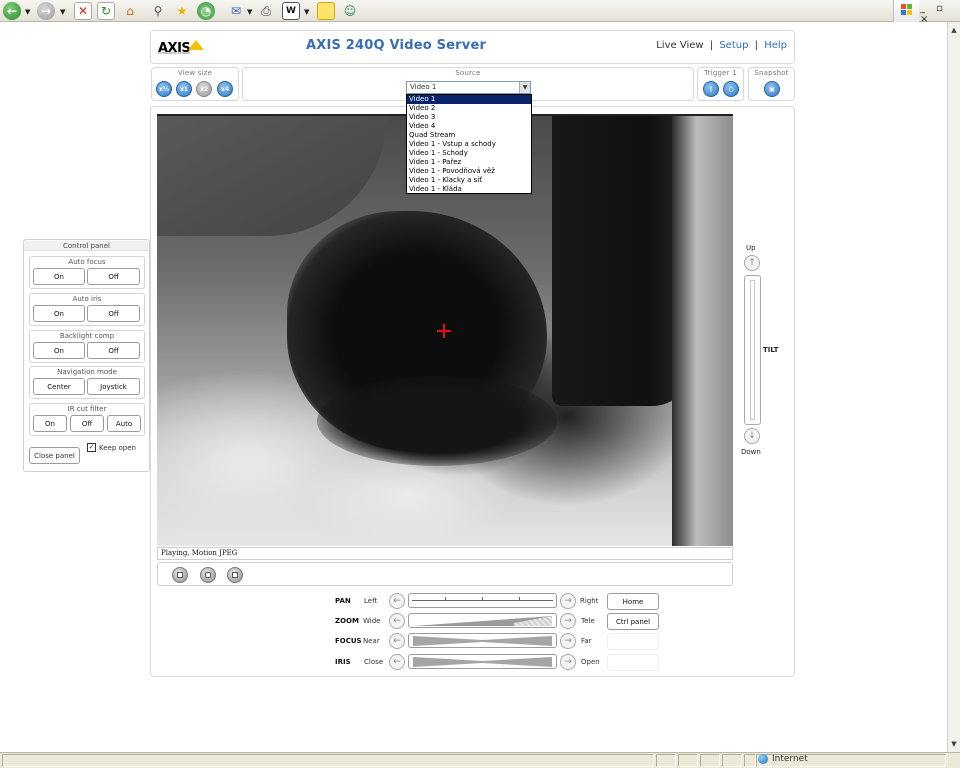 This screenshot has height=768, width=960. I want to click on backlight-off-button: Off, so click(113, 350).